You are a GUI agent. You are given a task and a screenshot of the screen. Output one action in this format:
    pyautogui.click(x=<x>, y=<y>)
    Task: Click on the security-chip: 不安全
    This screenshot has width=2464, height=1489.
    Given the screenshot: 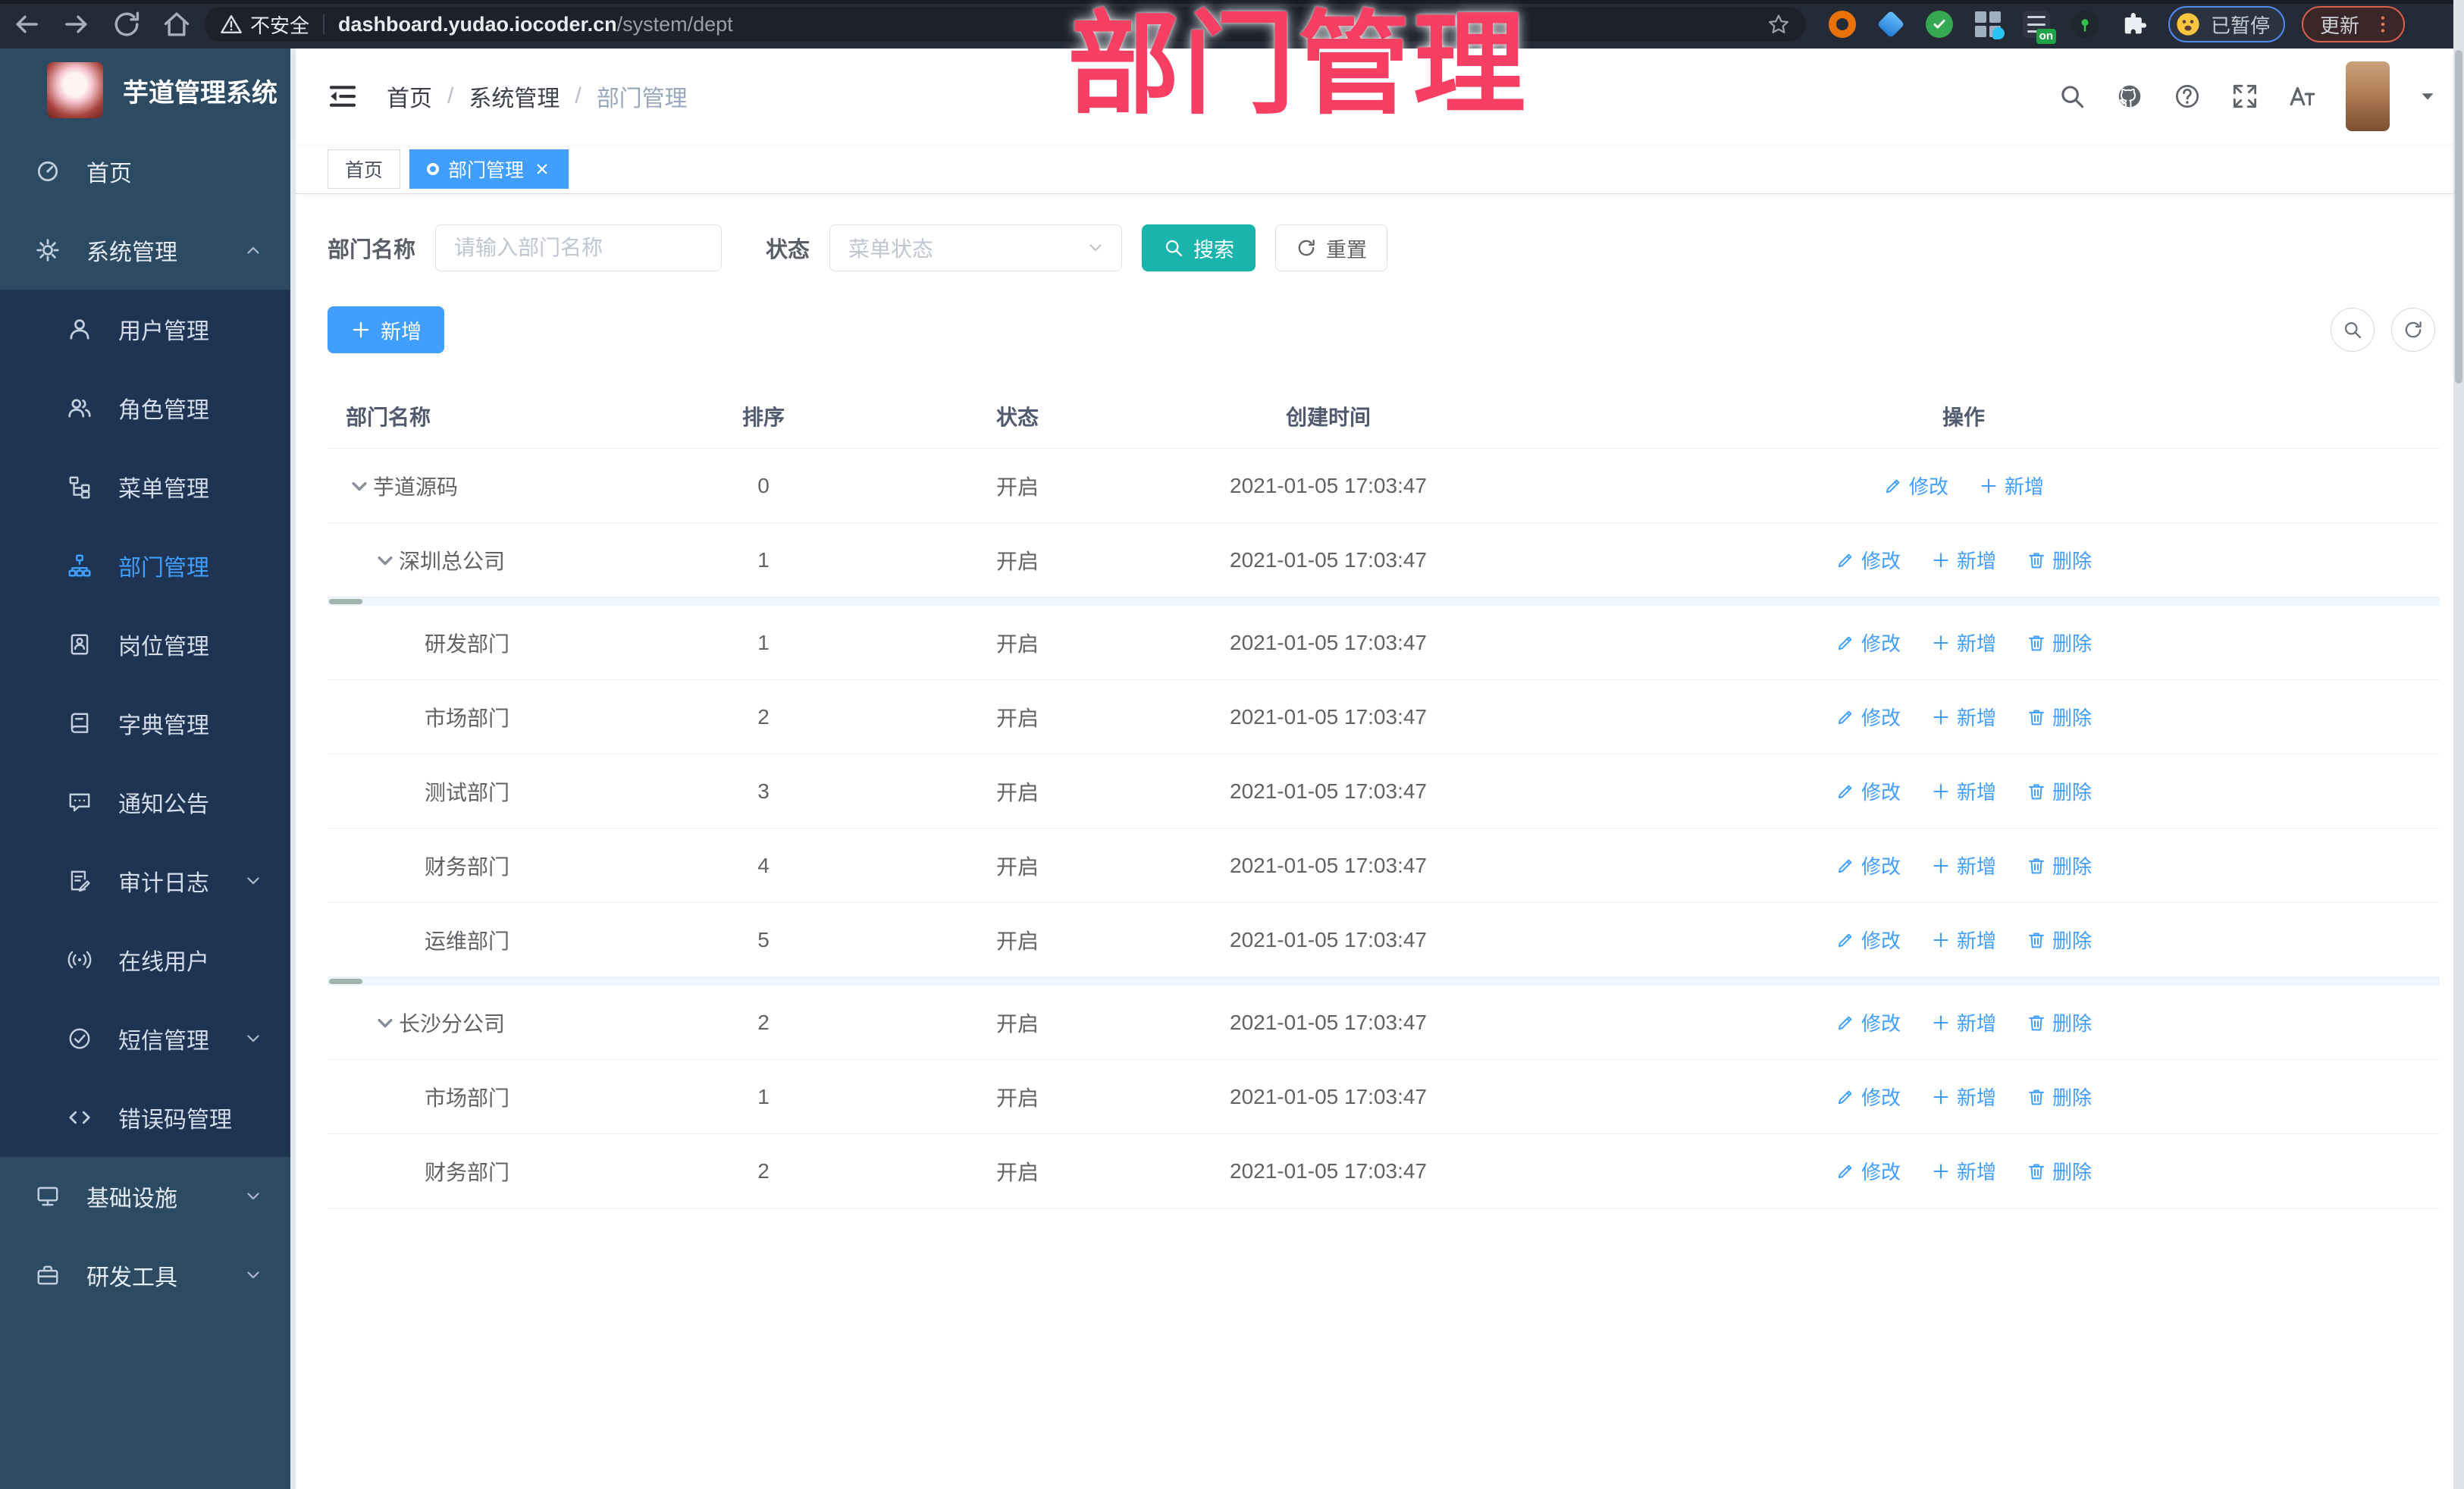 What is the action you would take?
    pyautogui.click(x=264, y=25)
    